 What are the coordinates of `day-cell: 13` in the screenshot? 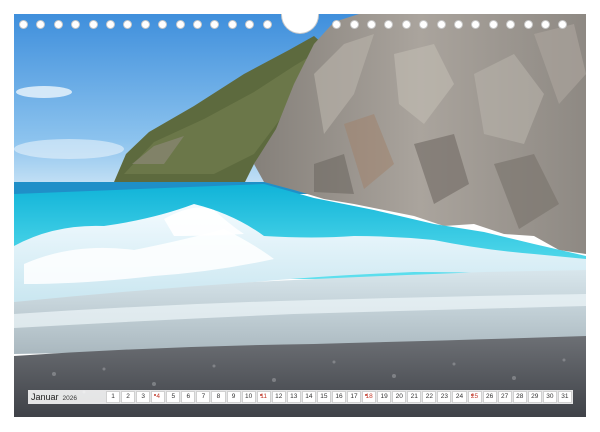 It's located at (293, 397).